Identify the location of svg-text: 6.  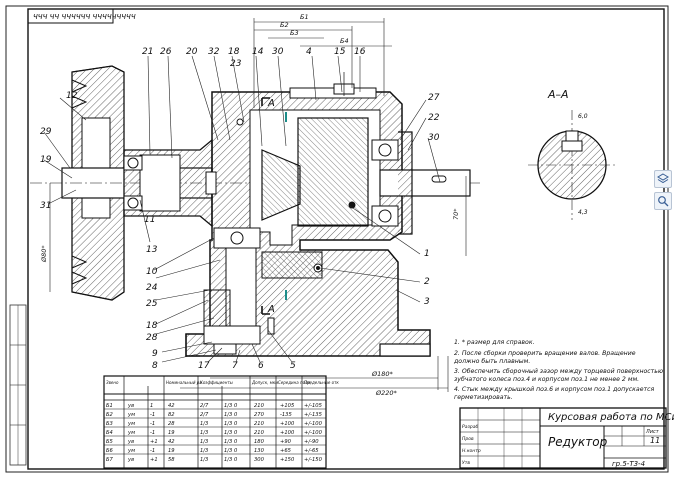
(261, 366).